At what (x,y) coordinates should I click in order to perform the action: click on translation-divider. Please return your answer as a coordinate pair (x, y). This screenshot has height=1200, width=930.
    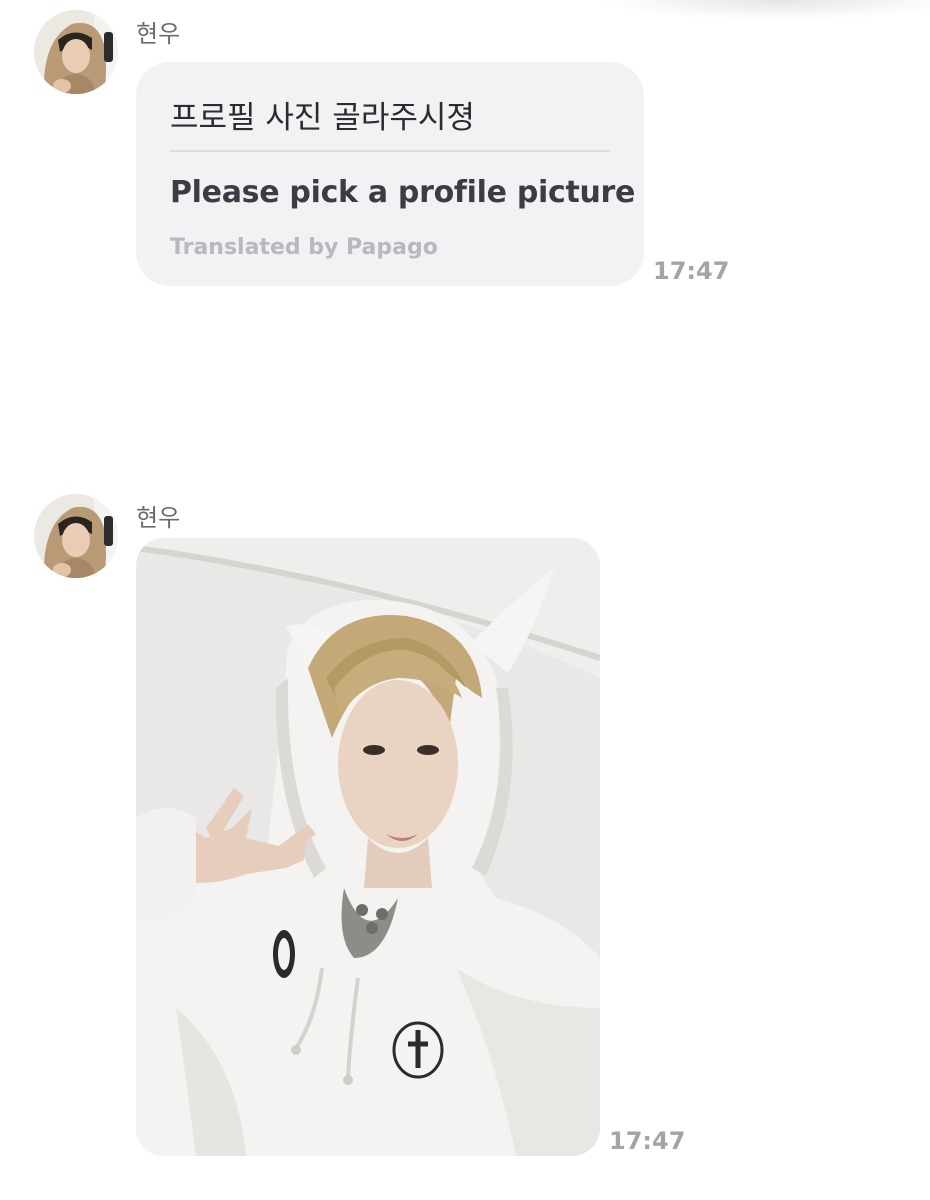
    Looking at the image, I should click on (390, 151).